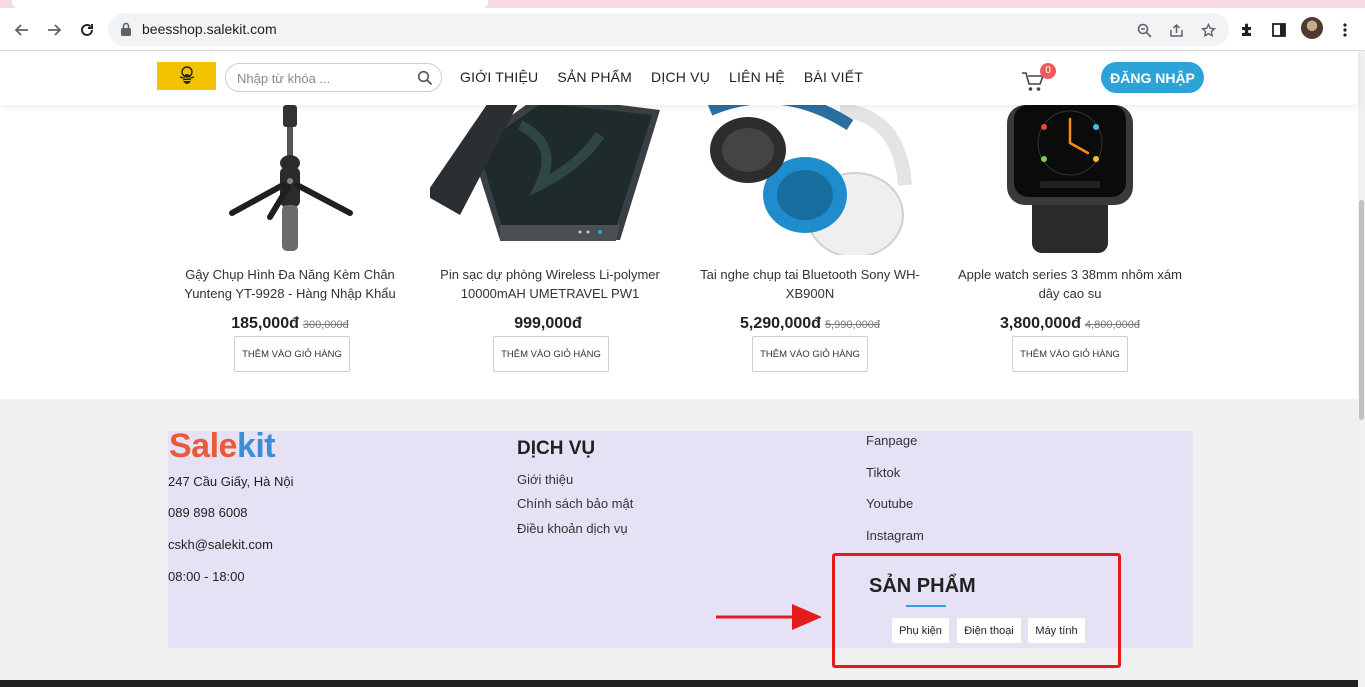  I want to click on product-old-price: 4,800,000đ, so click(1112, 325).